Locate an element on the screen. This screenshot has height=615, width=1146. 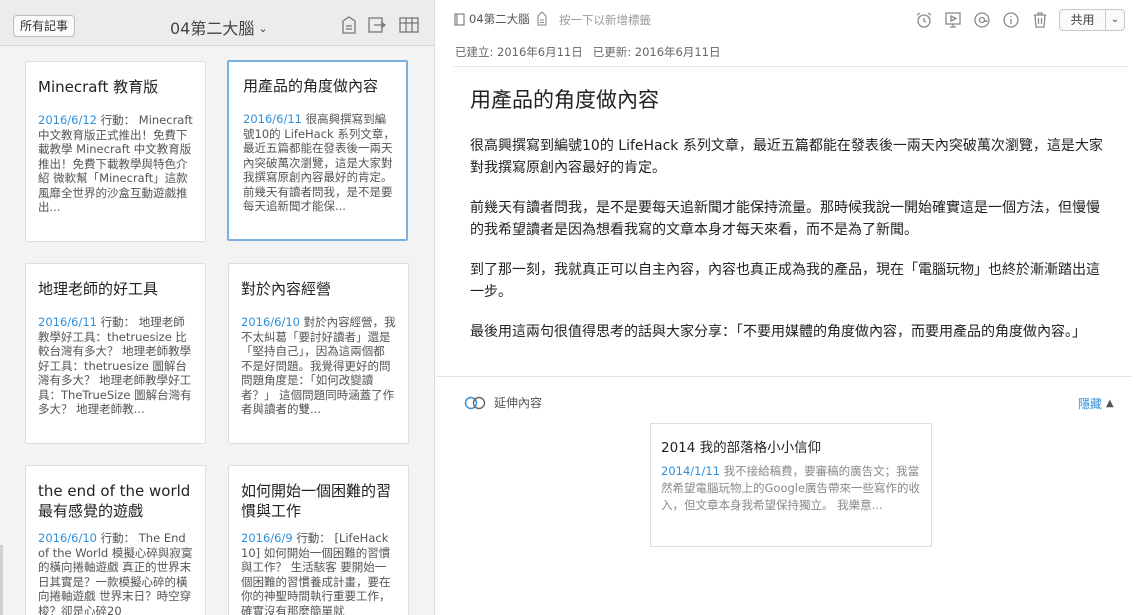
note-title: 用產品的角度做內容 is located at coordinates (564, 99).